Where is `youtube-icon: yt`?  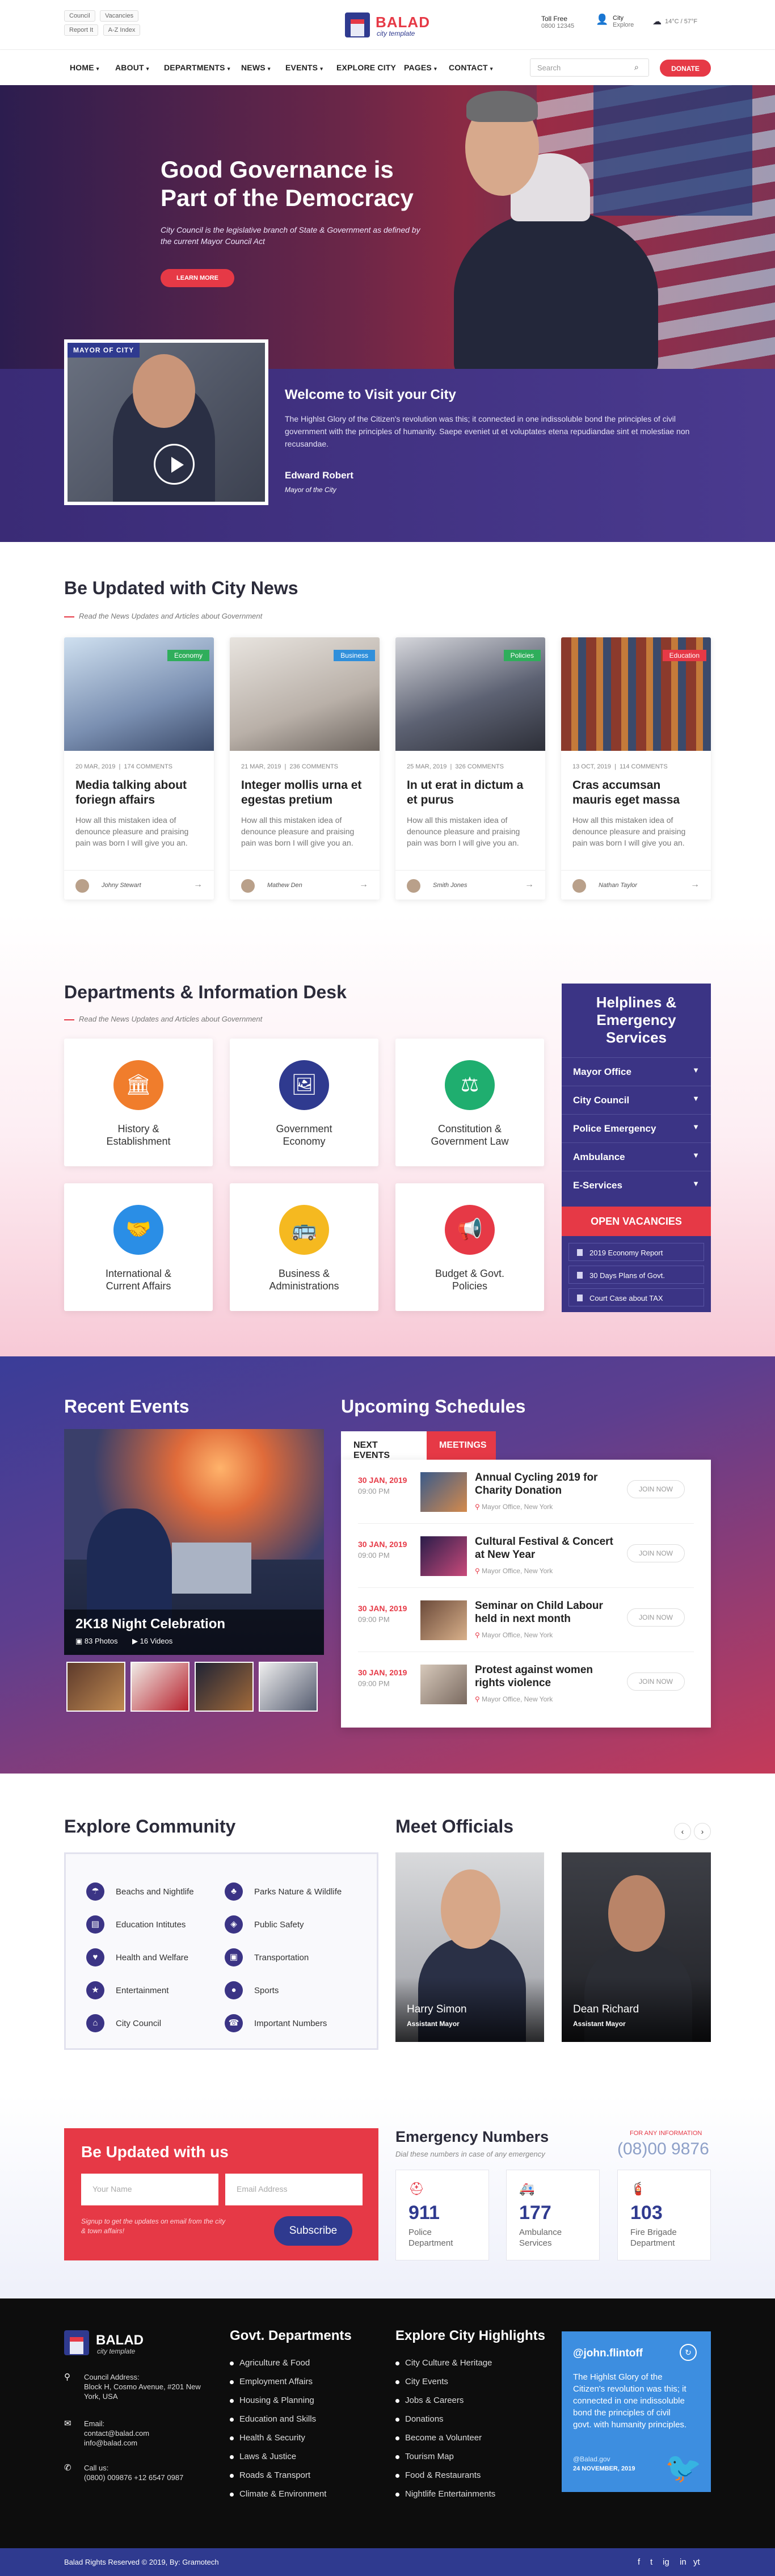 youtube-icon: yt is located at coordinates (696, 2562).